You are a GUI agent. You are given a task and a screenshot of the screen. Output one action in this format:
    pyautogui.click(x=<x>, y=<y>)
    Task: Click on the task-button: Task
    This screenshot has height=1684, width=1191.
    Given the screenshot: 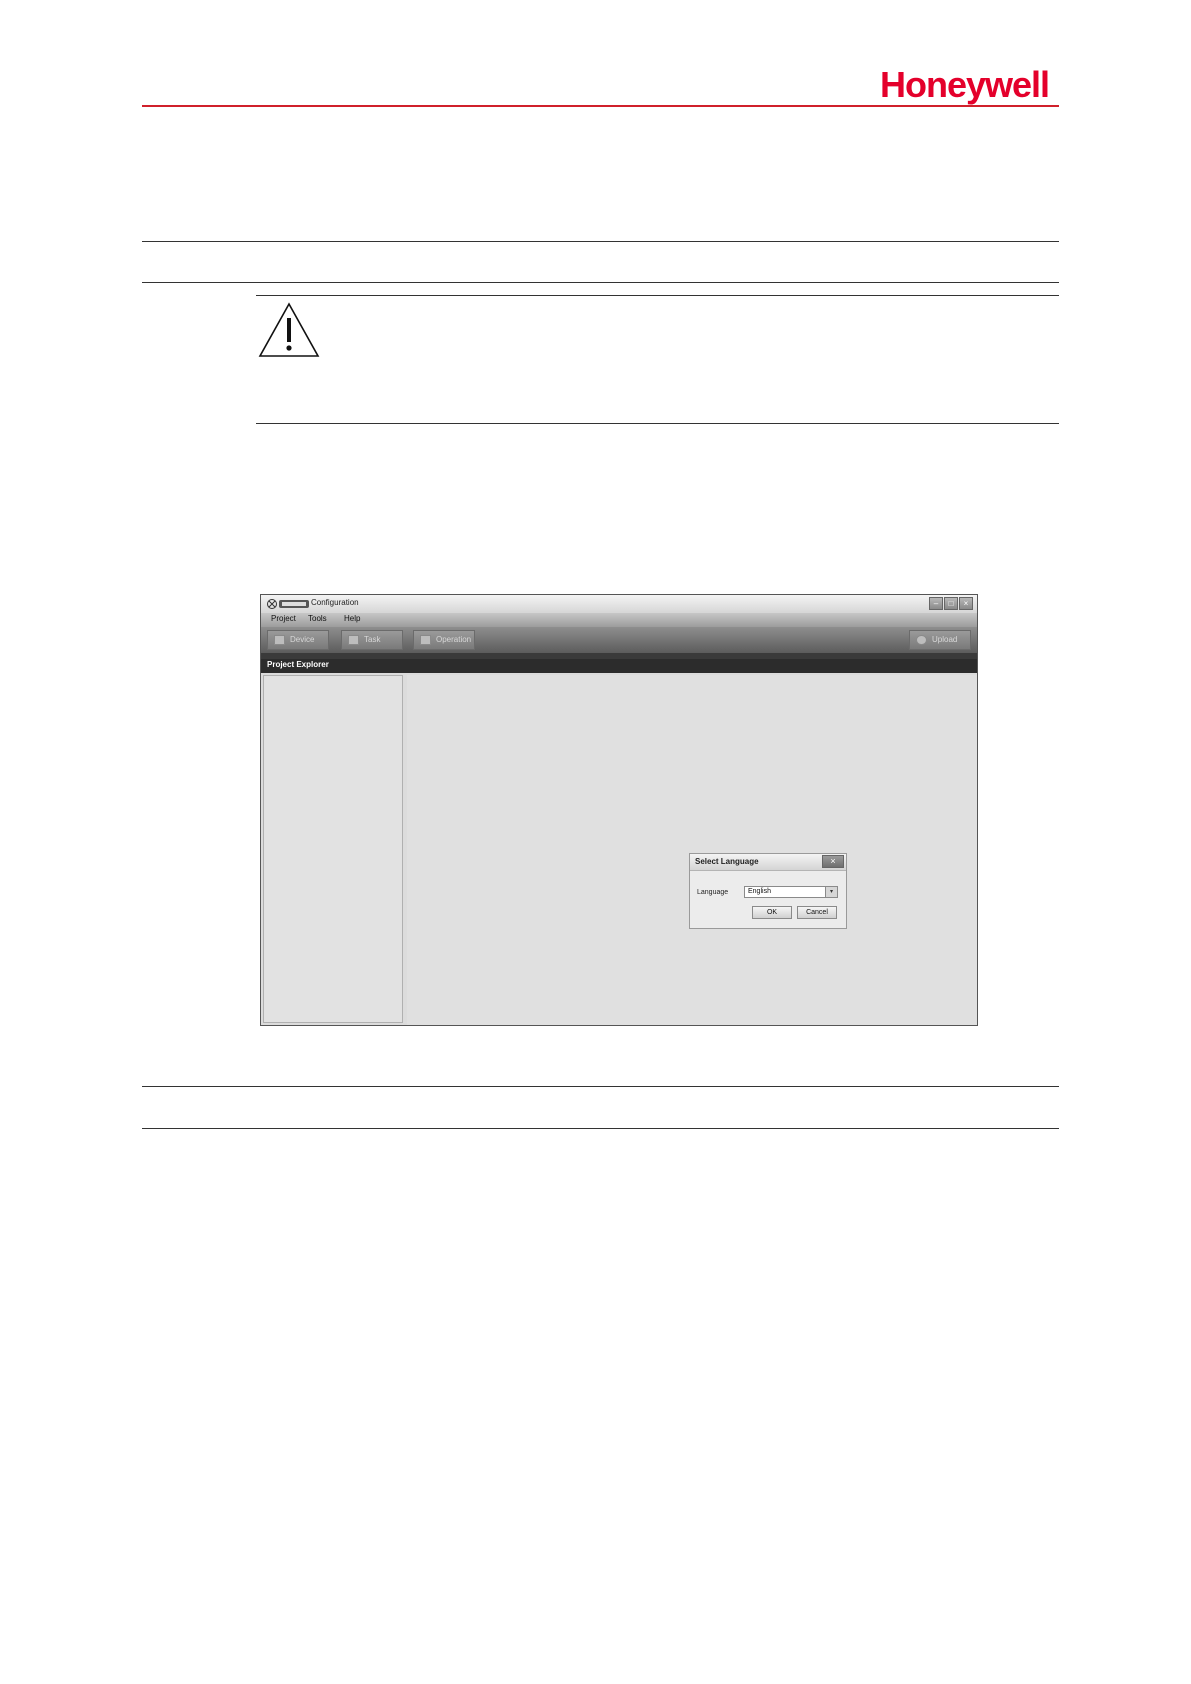 What is the action you would take?
    pyautogui.click(x=372, y=640)
    